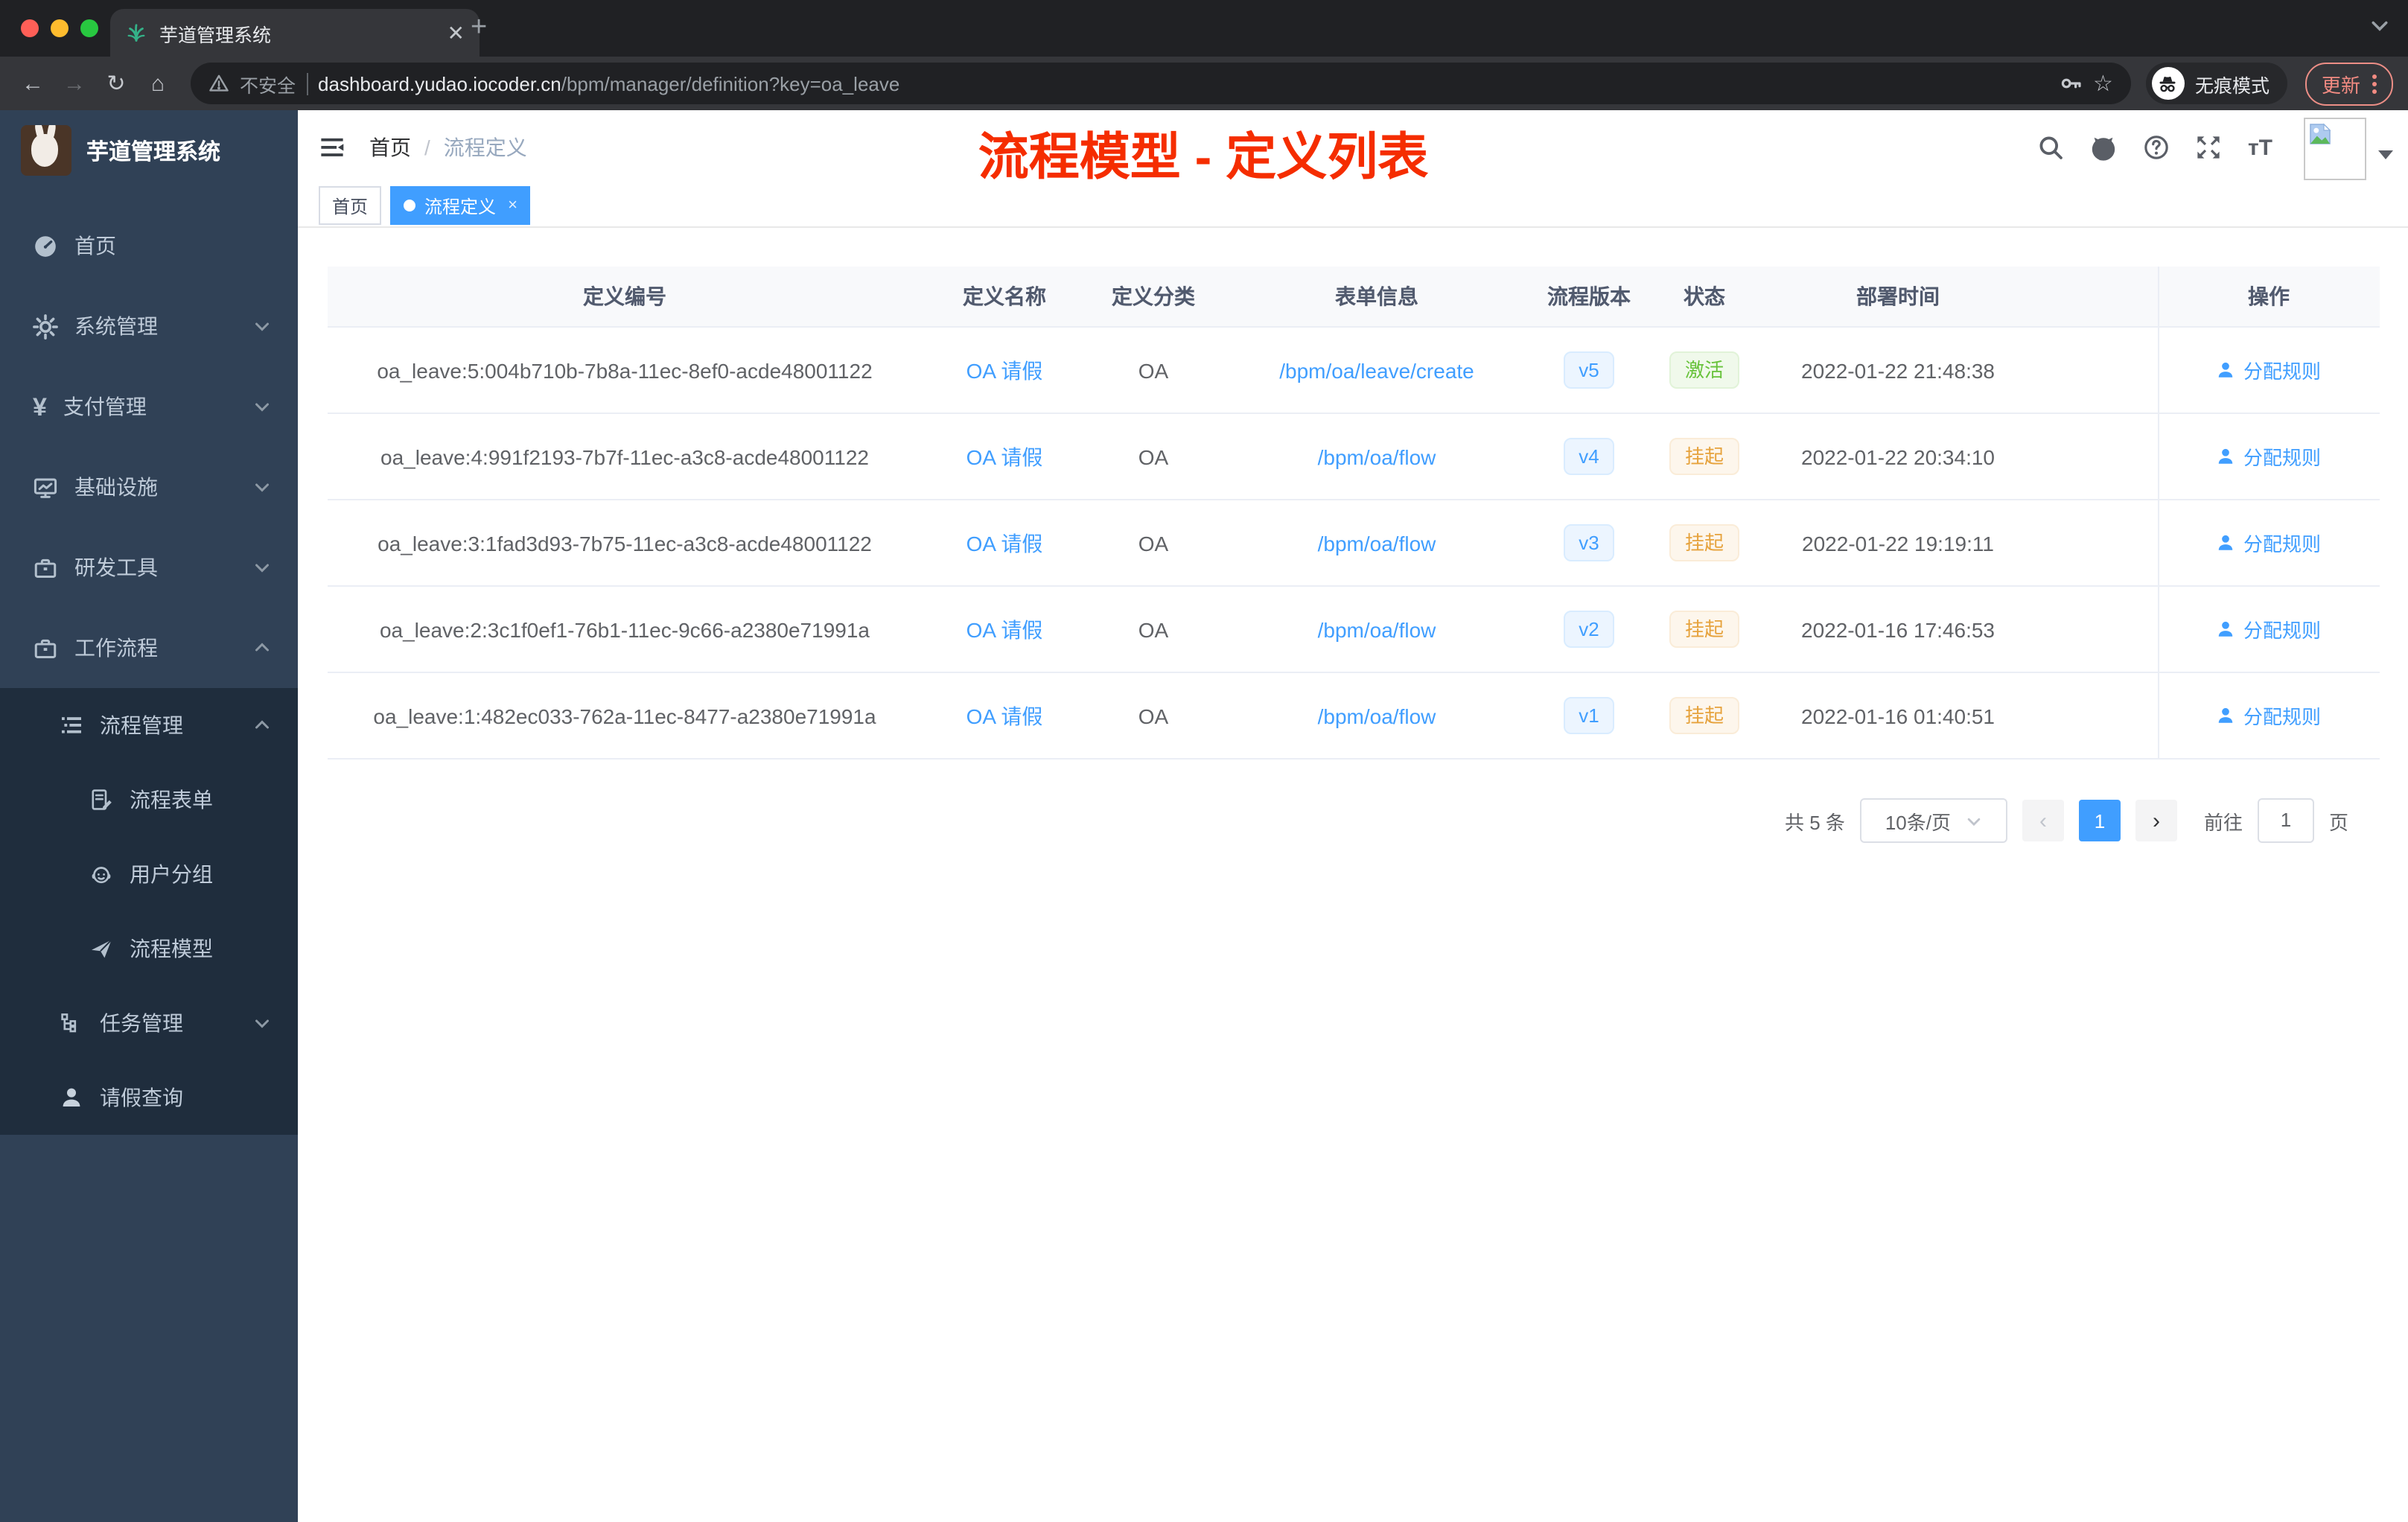 This screenshot has width=2408, height=1522. What do you see at coordinates (215, 35) in the screenshot?
I see `tab-title: 芋道管理系统` at bounding box center [215, 35].